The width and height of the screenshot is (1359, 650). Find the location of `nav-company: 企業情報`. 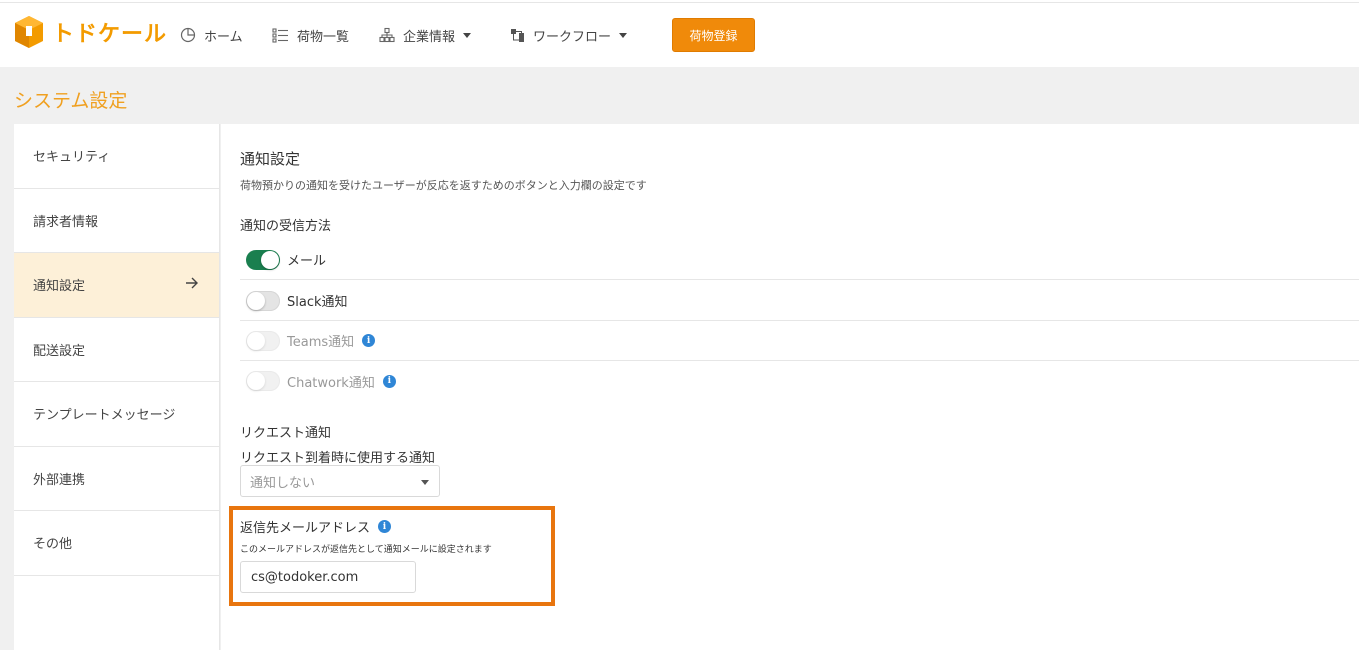

nav-company: 企業情報 is located at coordinates (425, 35).